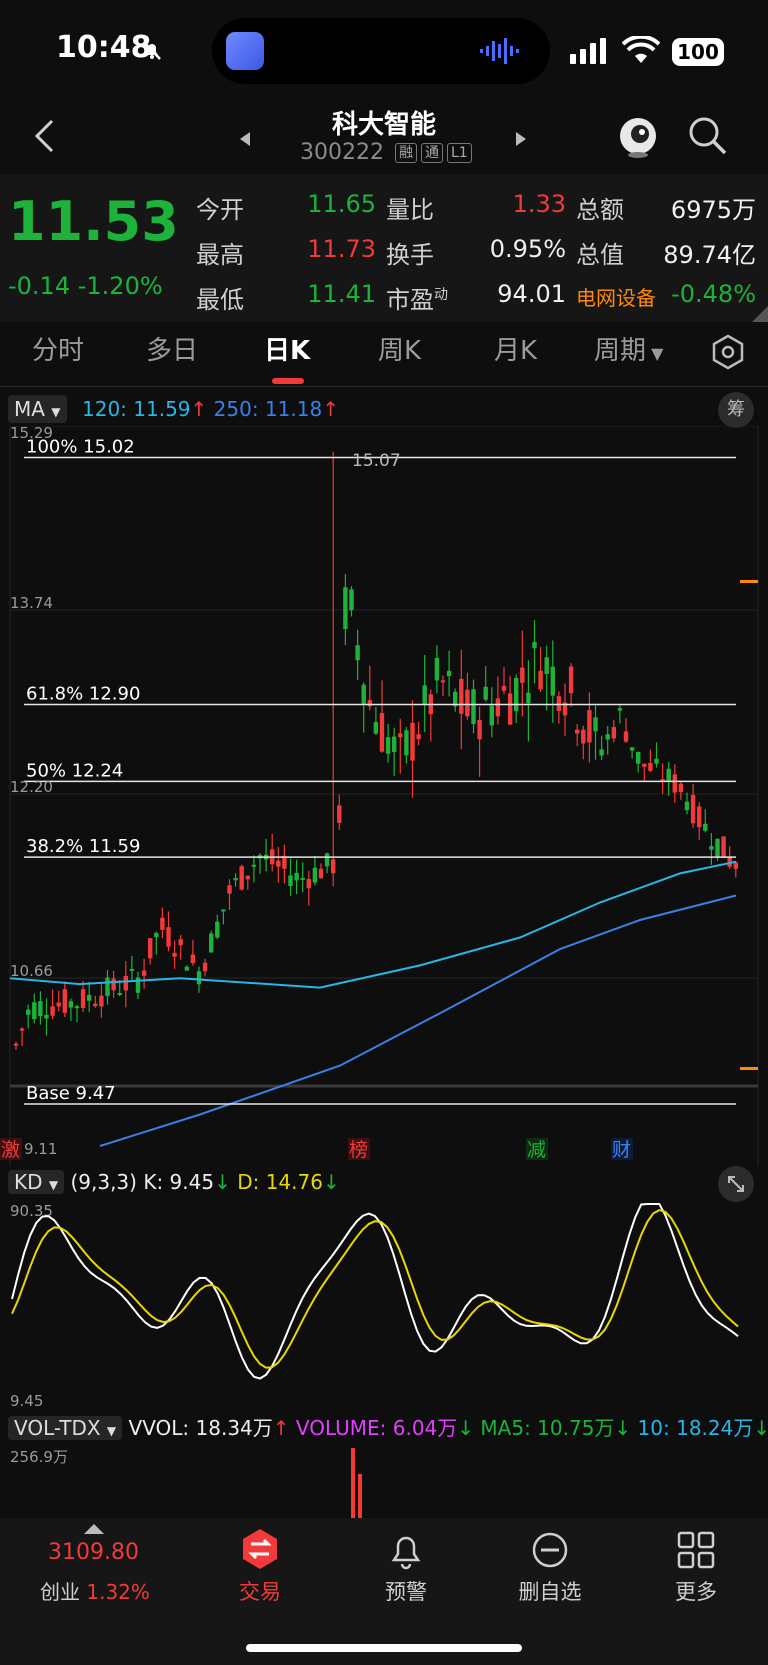 Image resolution: width=768 pixels, height=1665 pixels. I want to click on kd-caret-icon: ▼, so click(53, 1185).